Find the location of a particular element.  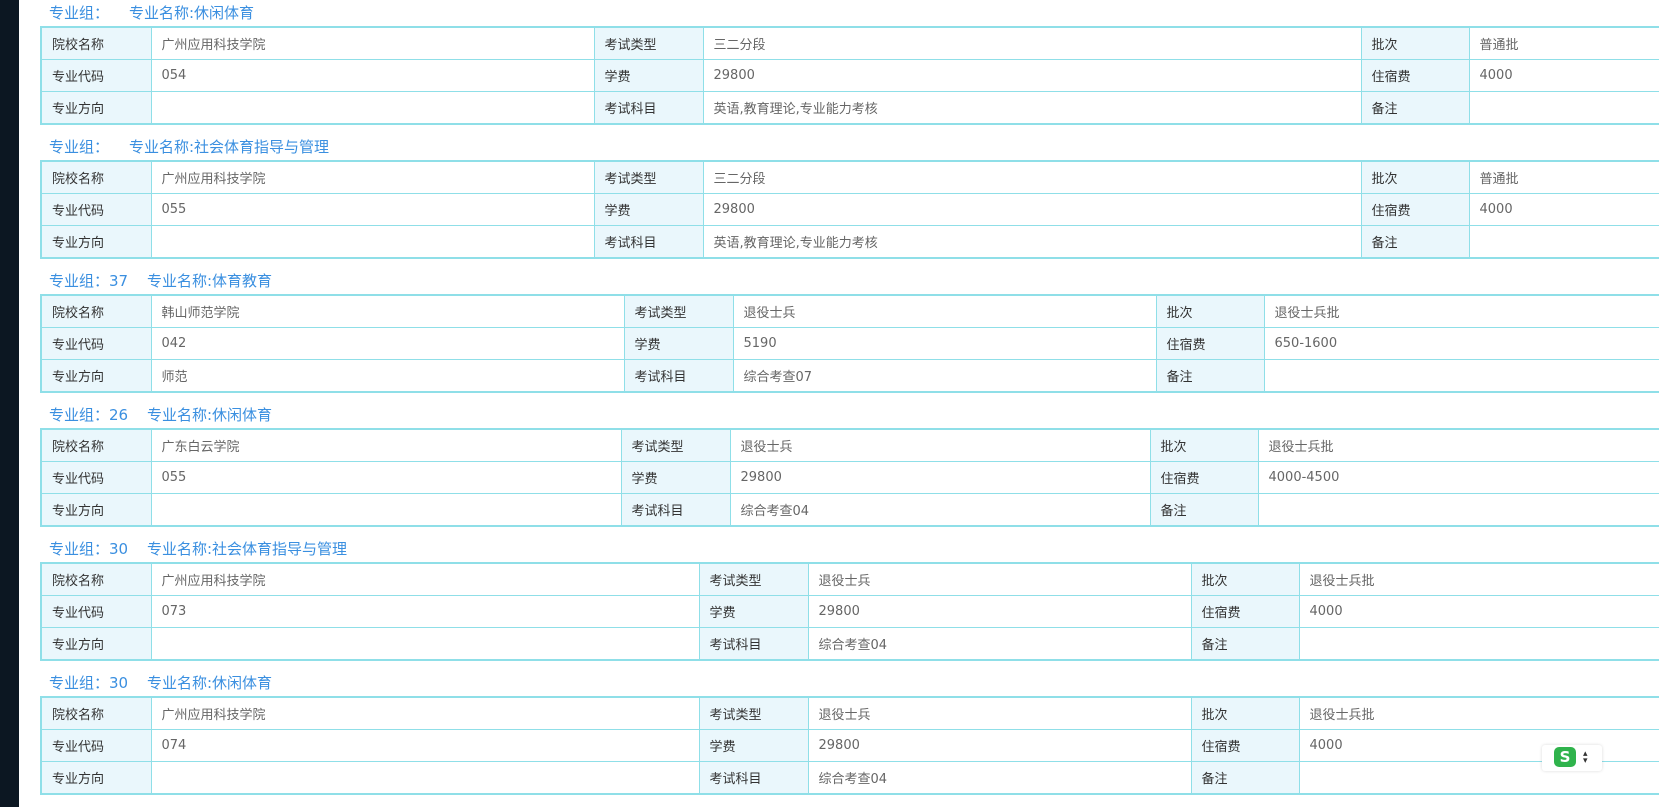

group-label: 专业组：37 is located at coordinates (89, 281).